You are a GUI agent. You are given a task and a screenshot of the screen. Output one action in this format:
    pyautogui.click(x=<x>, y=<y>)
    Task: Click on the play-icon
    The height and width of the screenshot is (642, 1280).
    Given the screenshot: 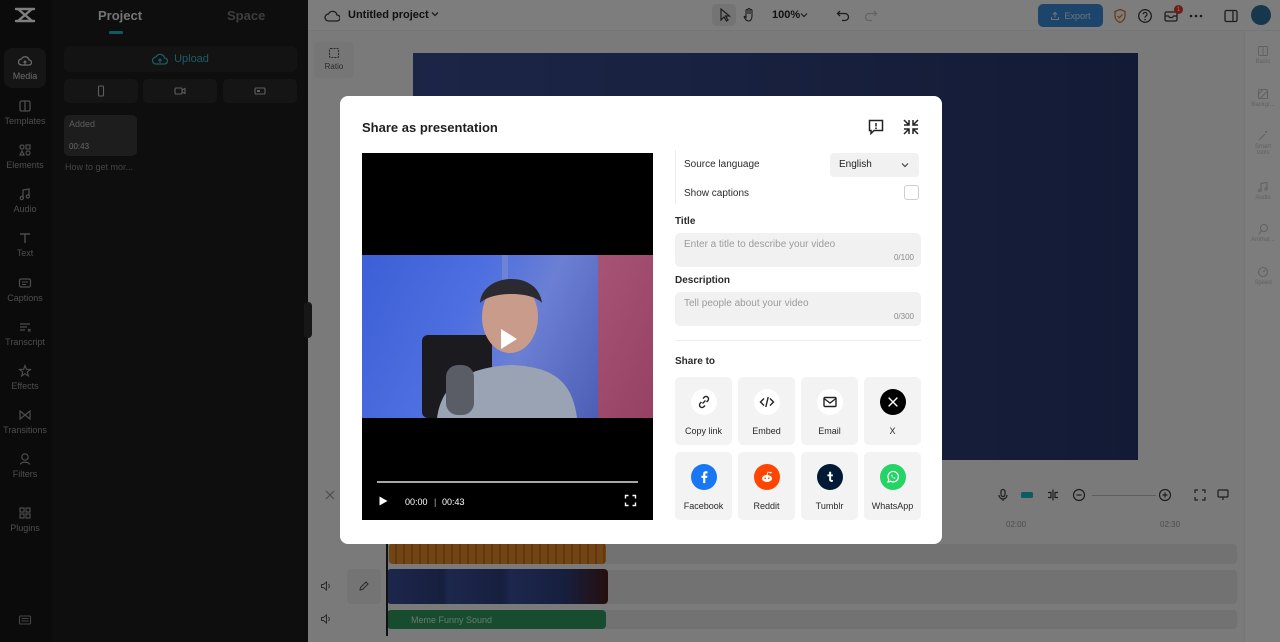 What is the action you would take?
    pyautogui.click(x=383, y=501)
    